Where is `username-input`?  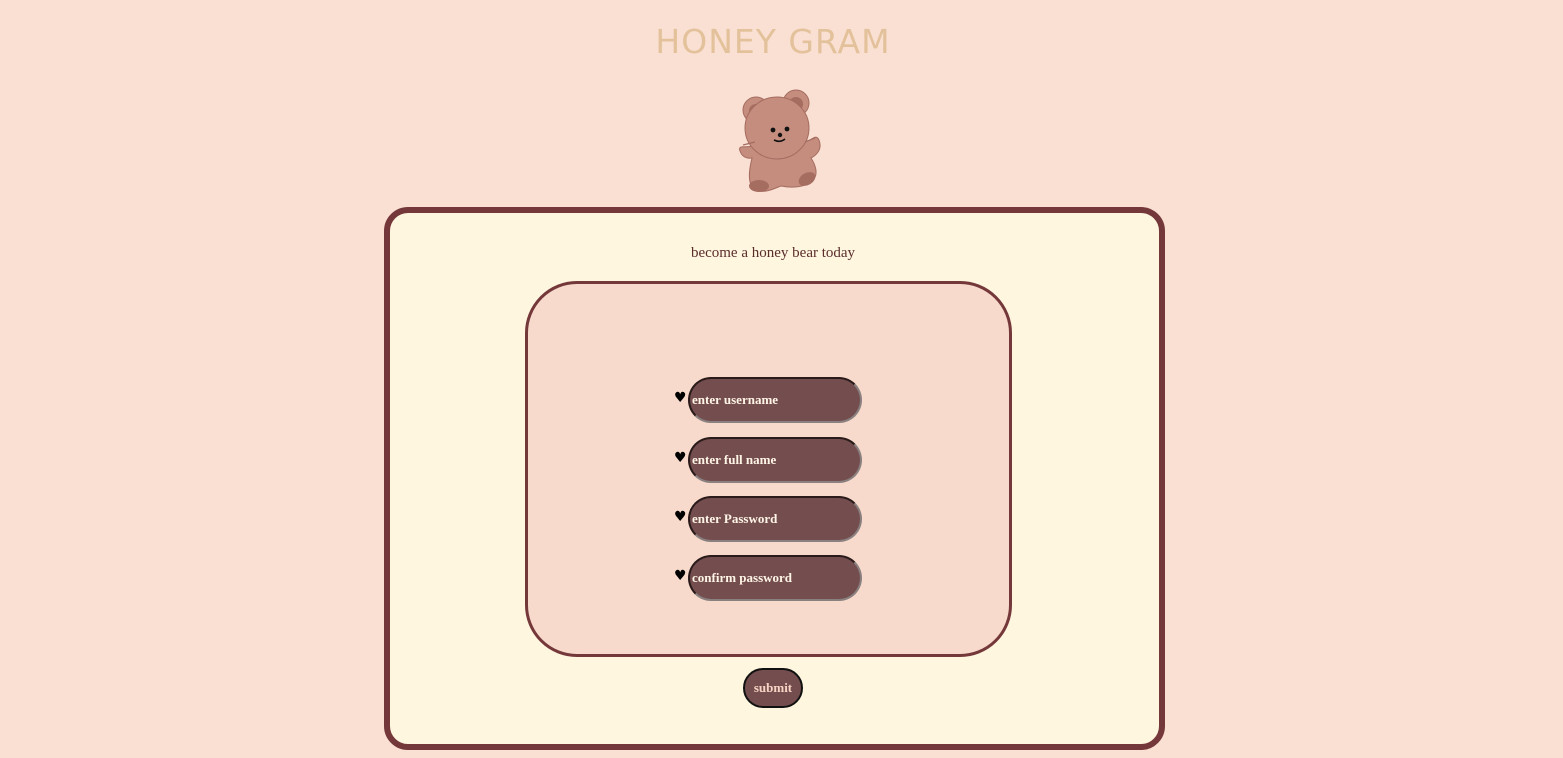
username-input is located at coordinates (775, 400).